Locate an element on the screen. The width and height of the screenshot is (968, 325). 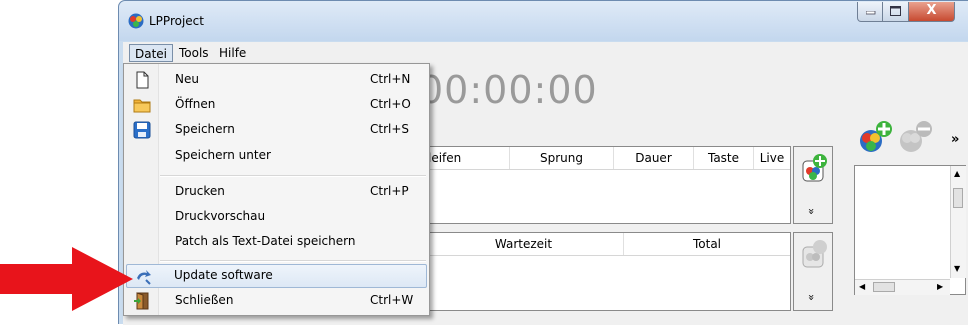
horizontal-scrollbar: ◀ ▶ is located at coordinates (902, 287).